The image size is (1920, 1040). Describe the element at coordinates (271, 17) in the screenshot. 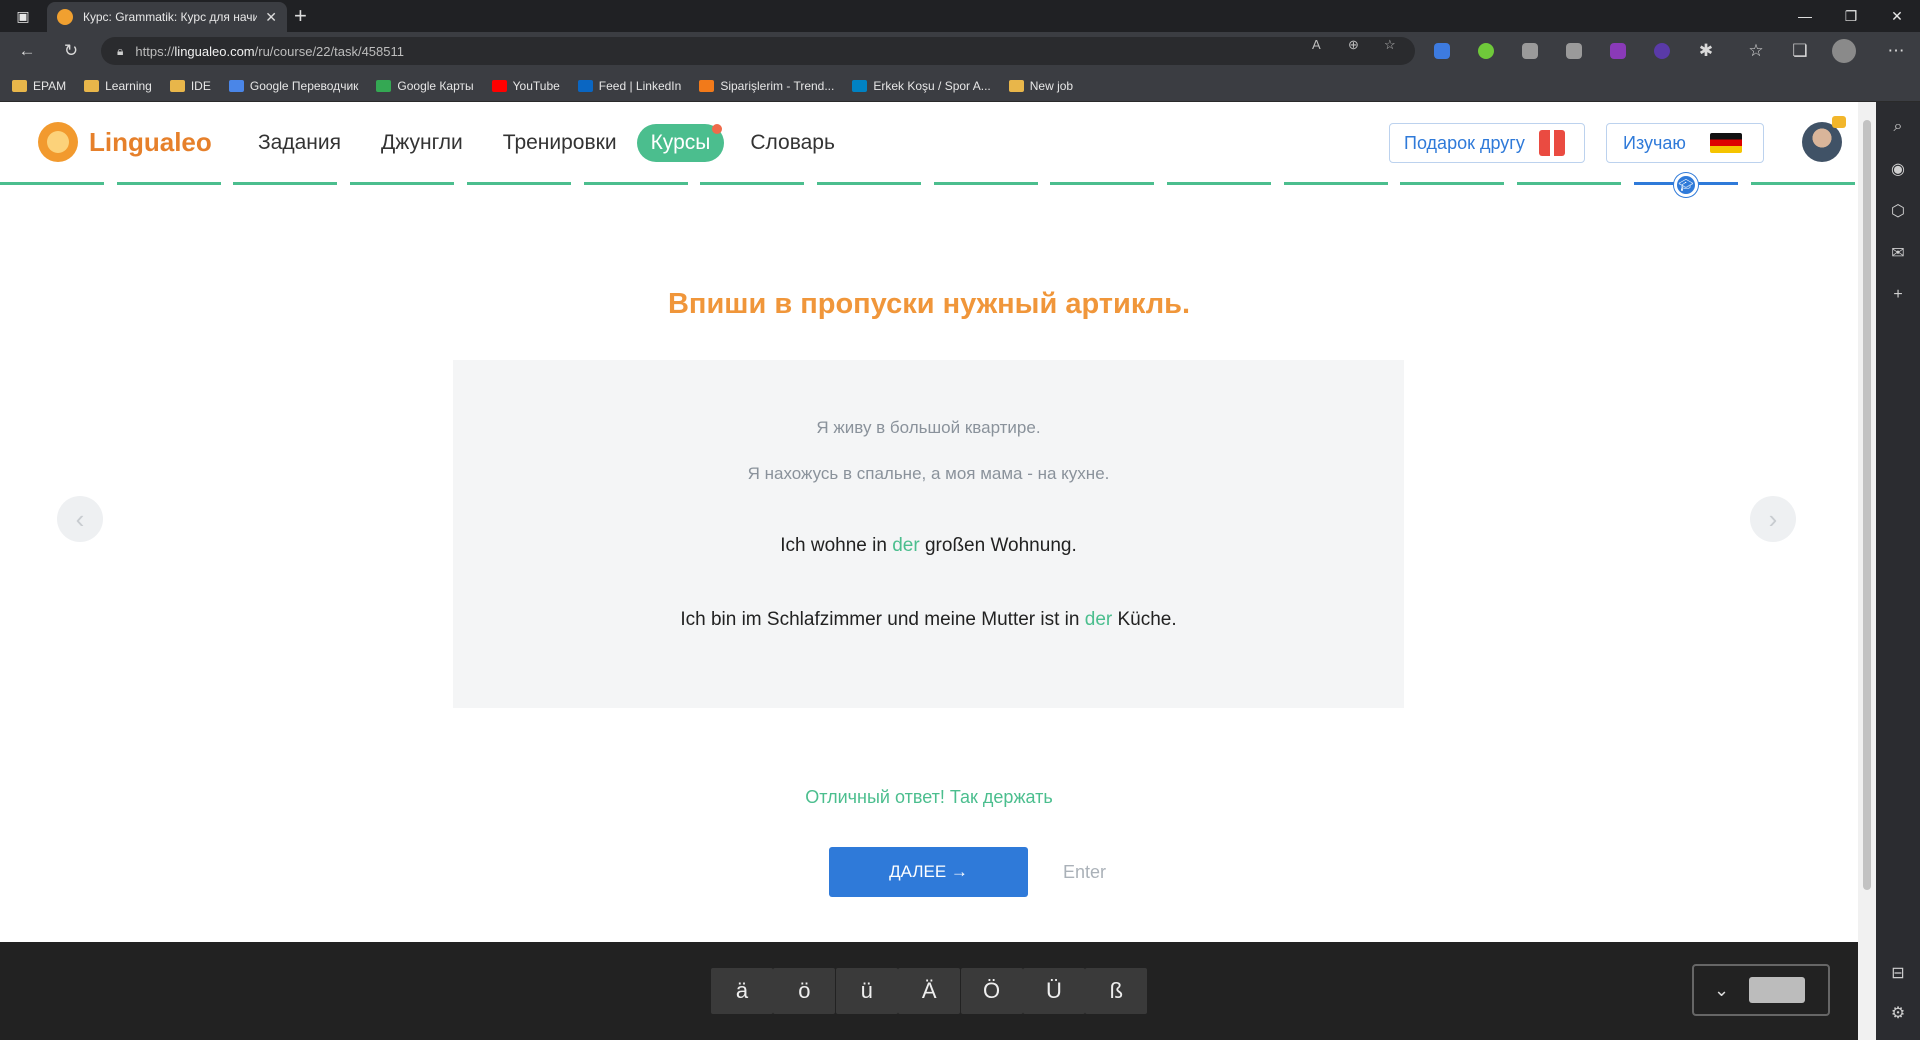

I see `close-tab-icon: ✕` at that location.